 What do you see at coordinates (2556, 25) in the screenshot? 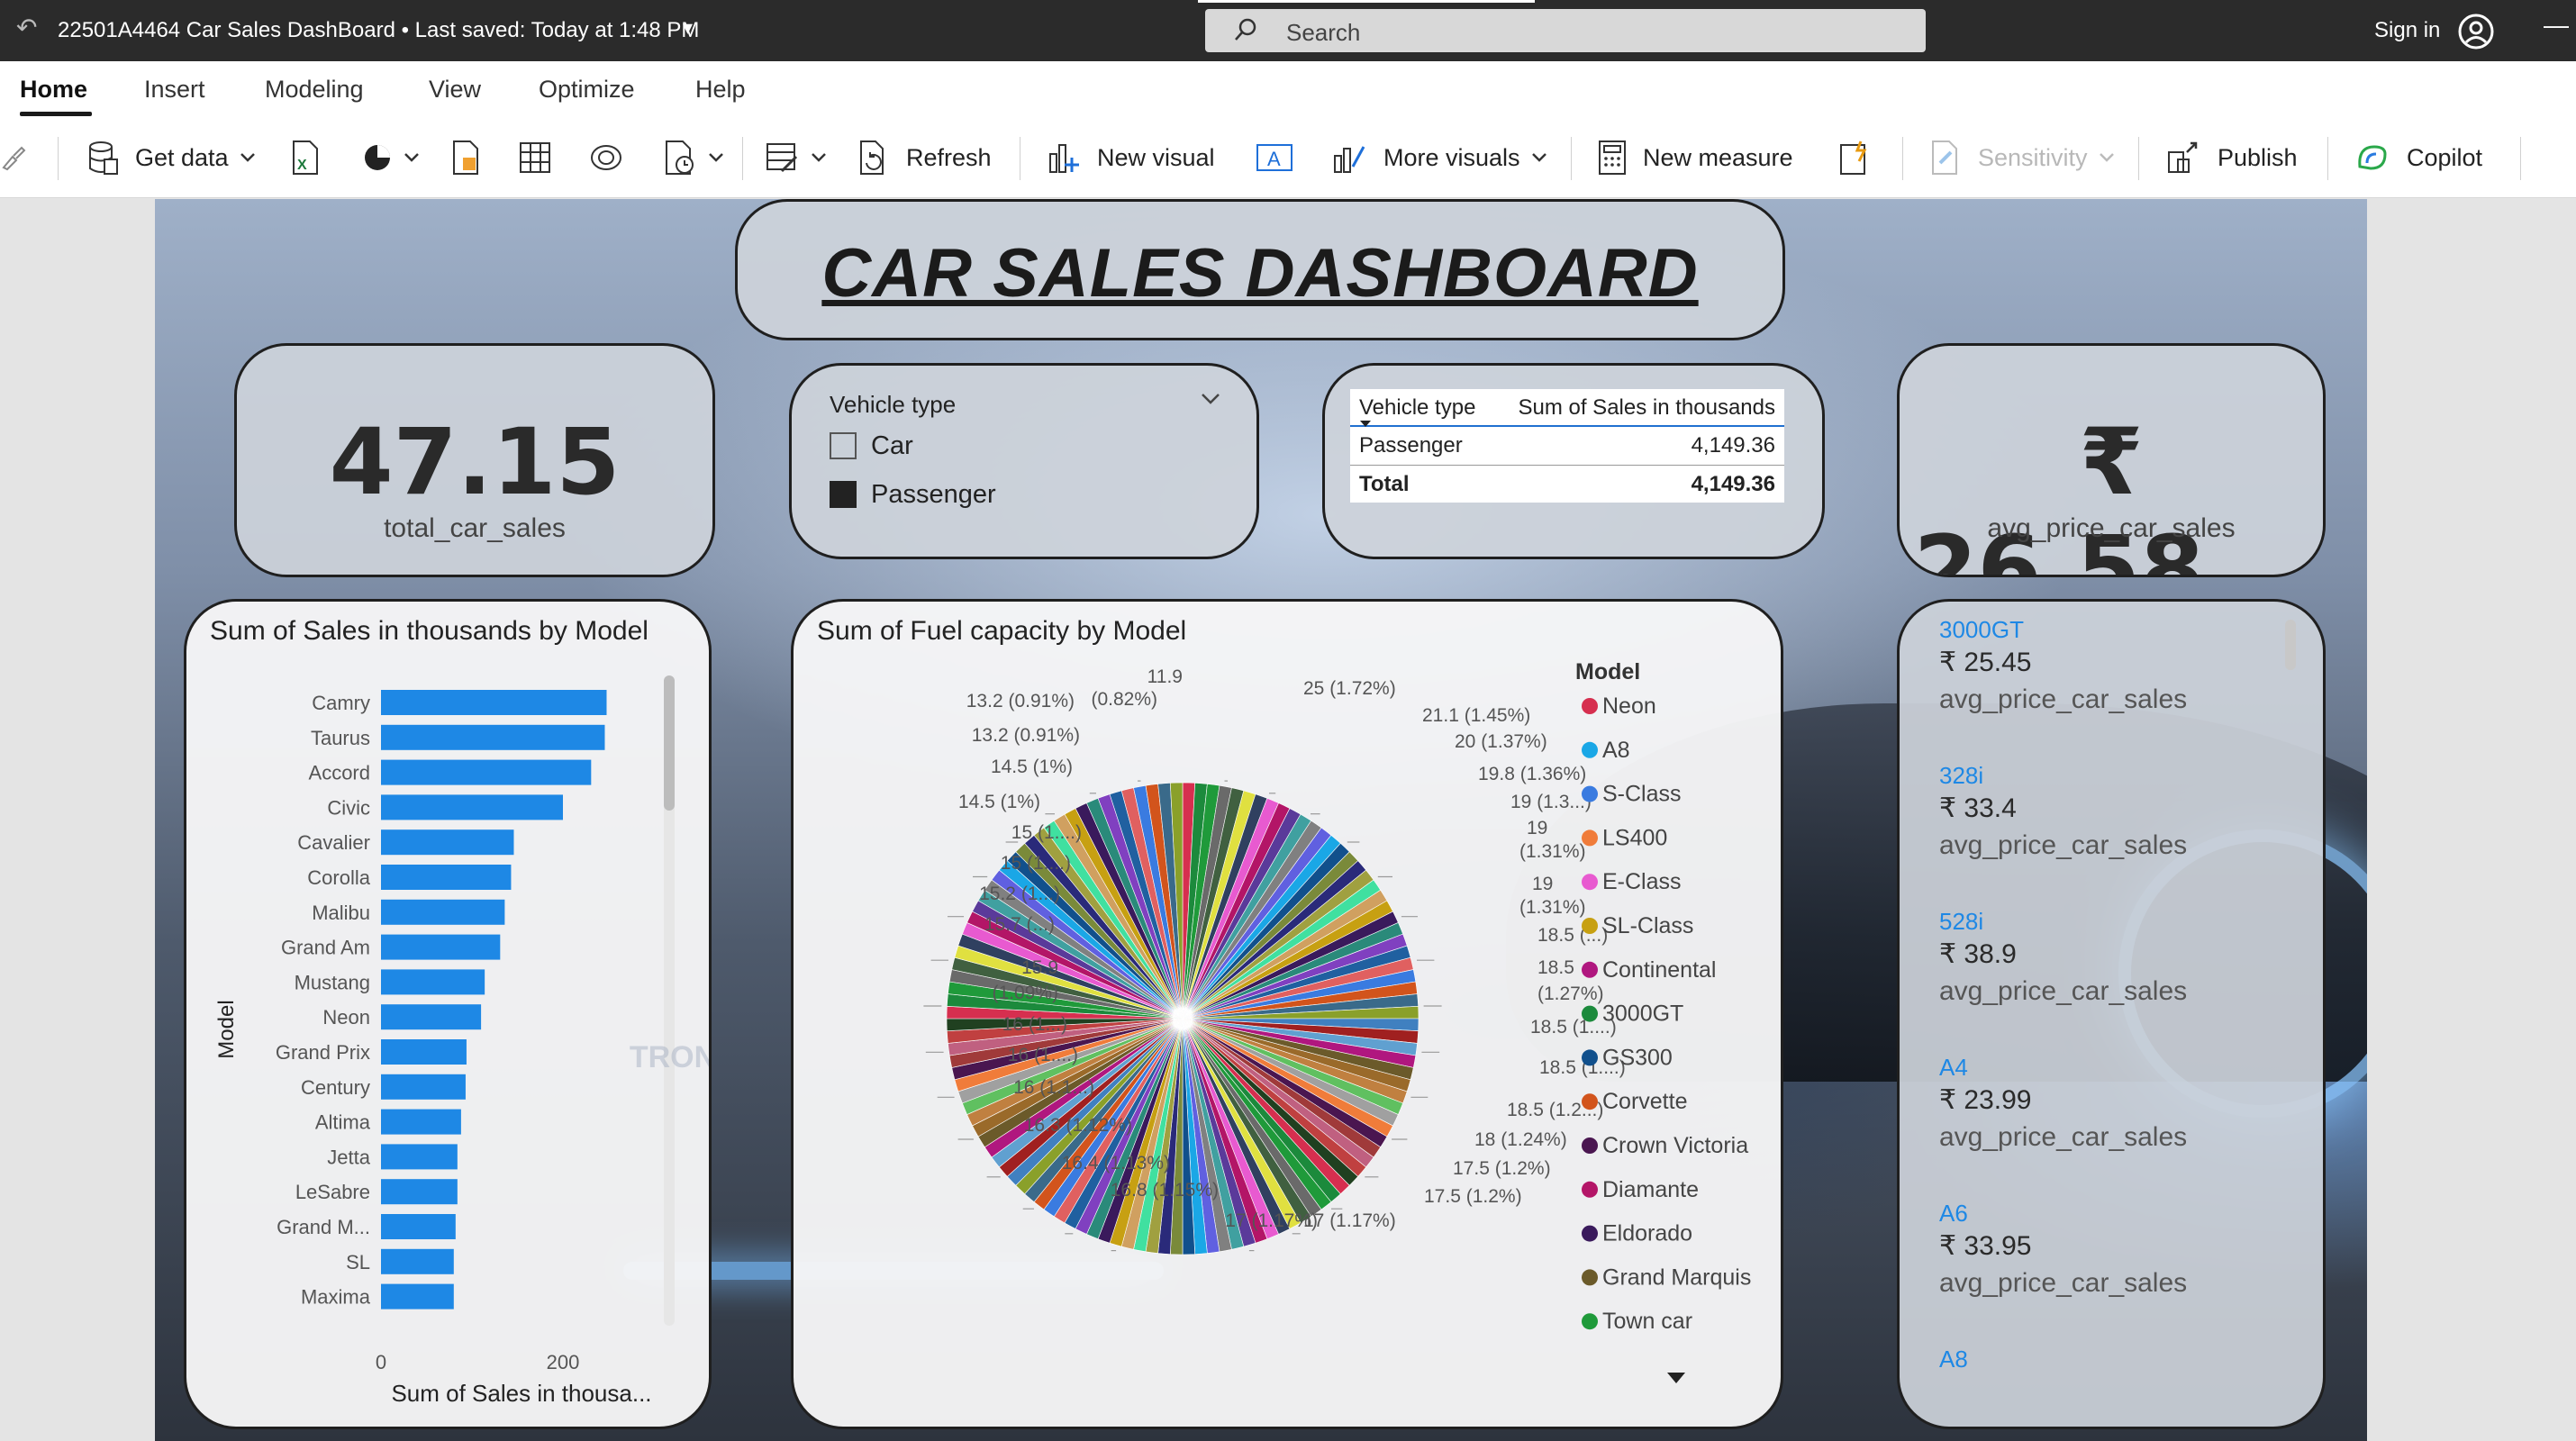
I see `minimize-icon: —` at bounding box center [2556, 25].